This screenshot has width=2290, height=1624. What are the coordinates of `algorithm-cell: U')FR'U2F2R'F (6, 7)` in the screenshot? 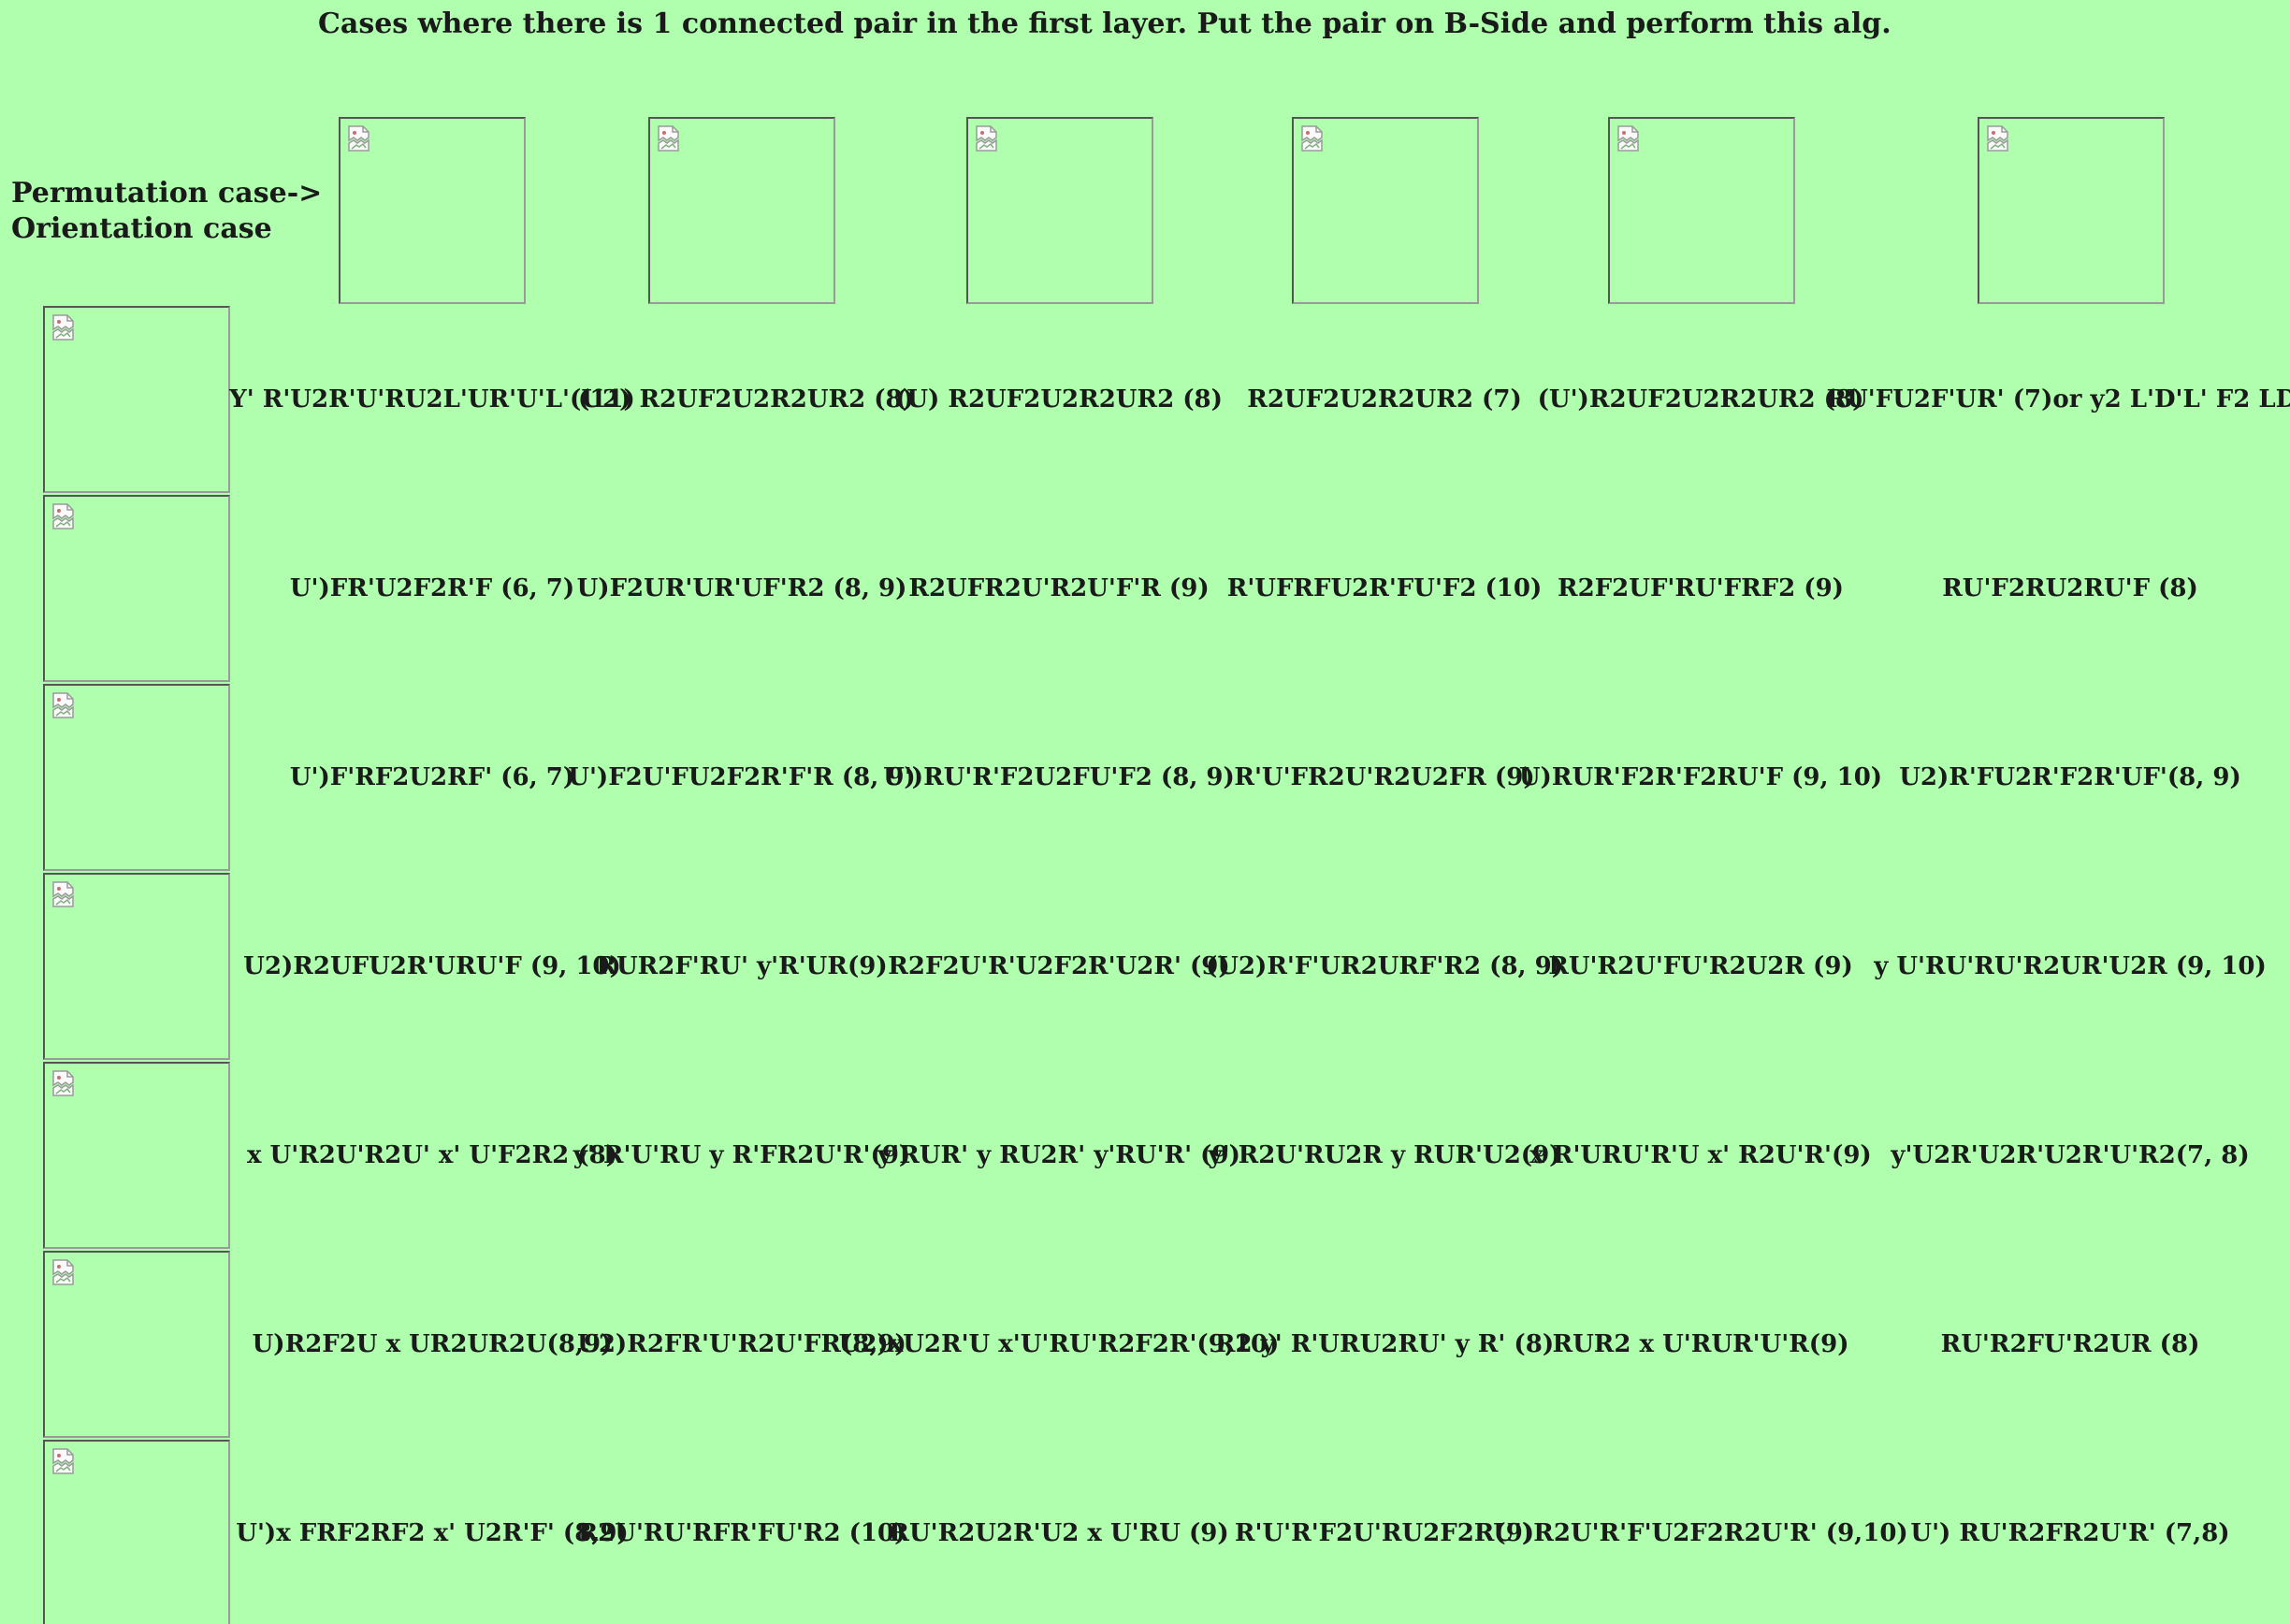 It's located at (432, 588).